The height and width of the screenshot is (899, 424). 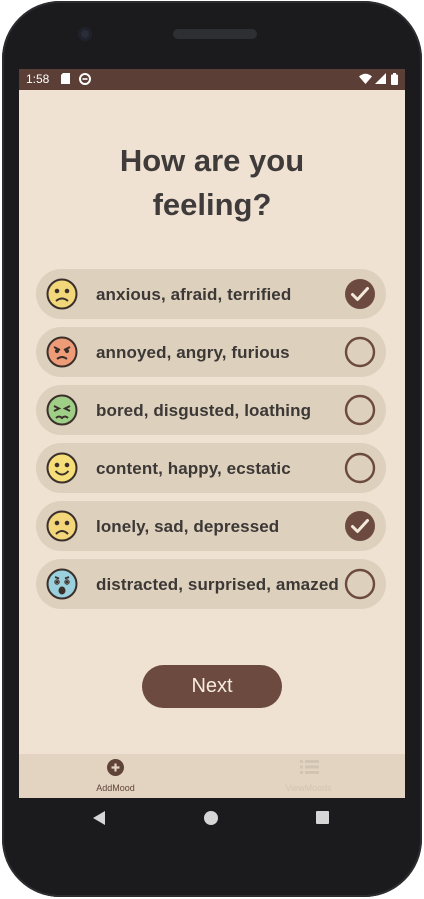 I want to click on mood-option: lonely, sad, depressed, so click(x=211, y=526).